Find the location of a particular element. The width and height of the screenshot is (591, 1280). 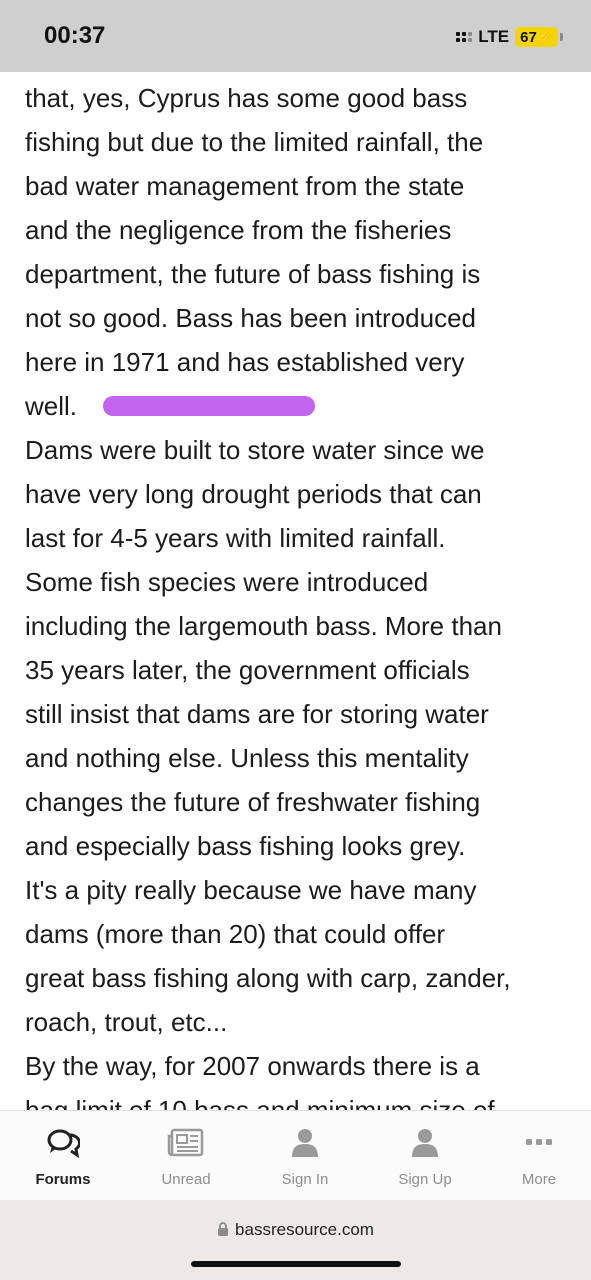

user-icon is located at coordinates (305, 1143).